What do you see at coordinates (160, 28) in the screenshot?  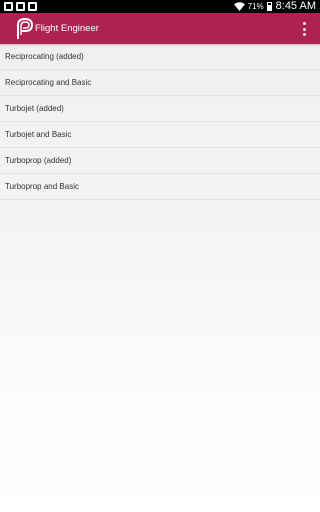 I see `app-bar: Flight Engineer` at bounding box center [160, 28].